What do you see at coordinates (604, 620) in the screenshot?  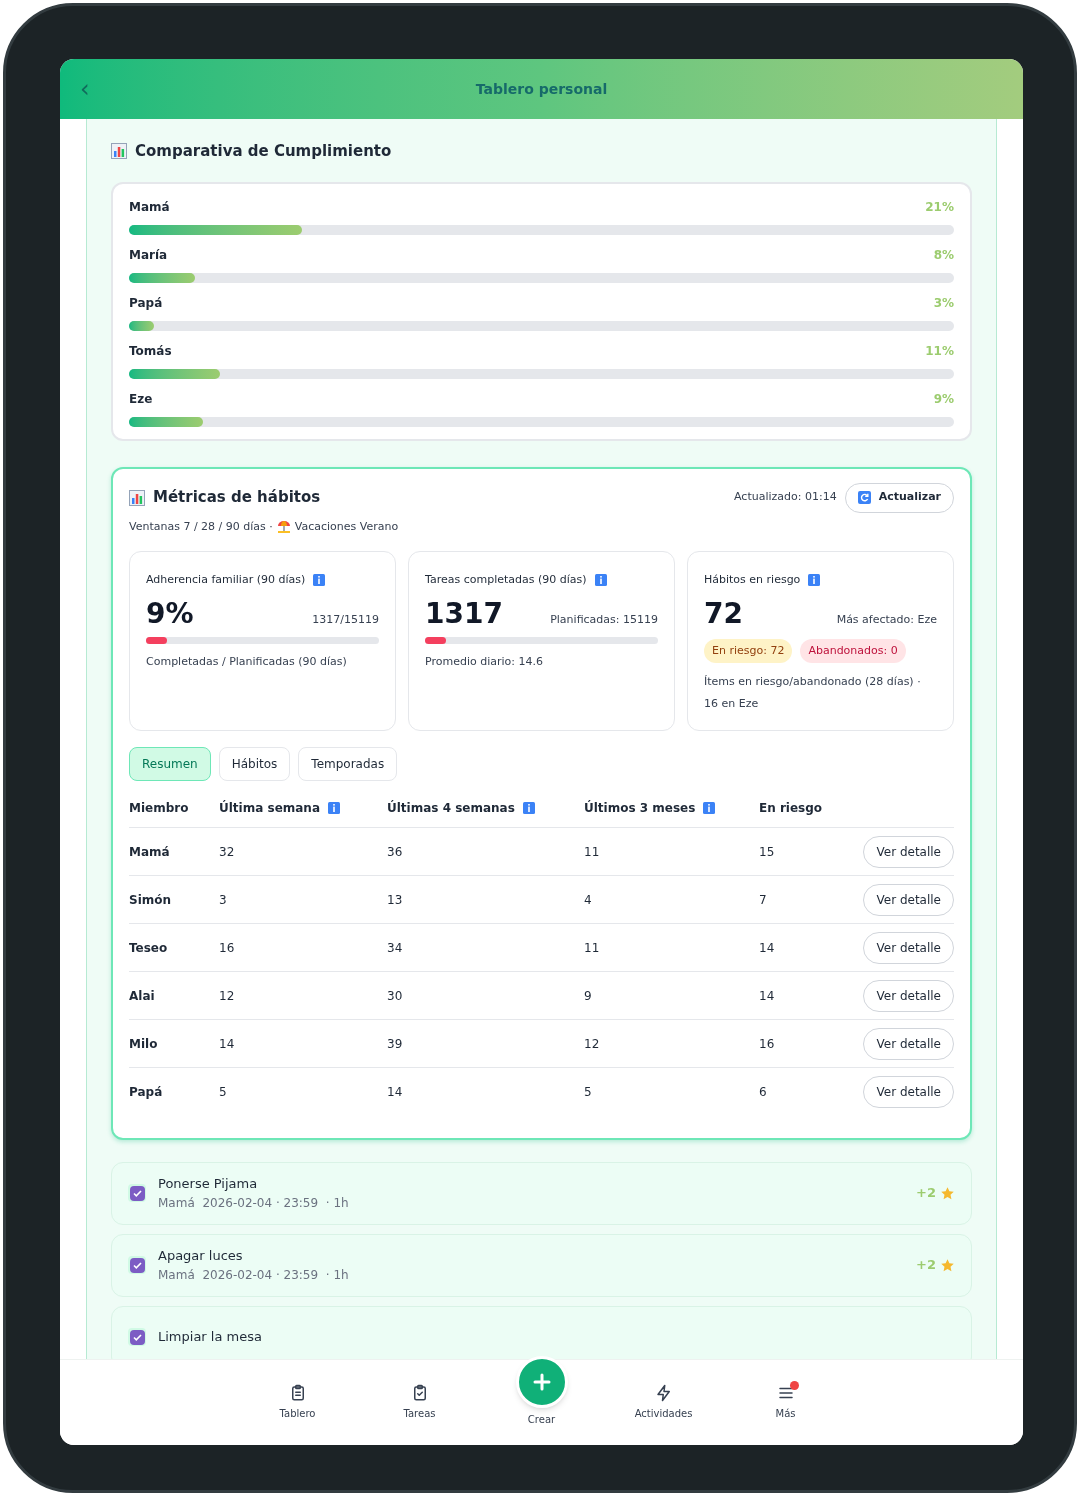 I see `metric-detail: Planificadas: 15119` at bounding box center [604, 620].